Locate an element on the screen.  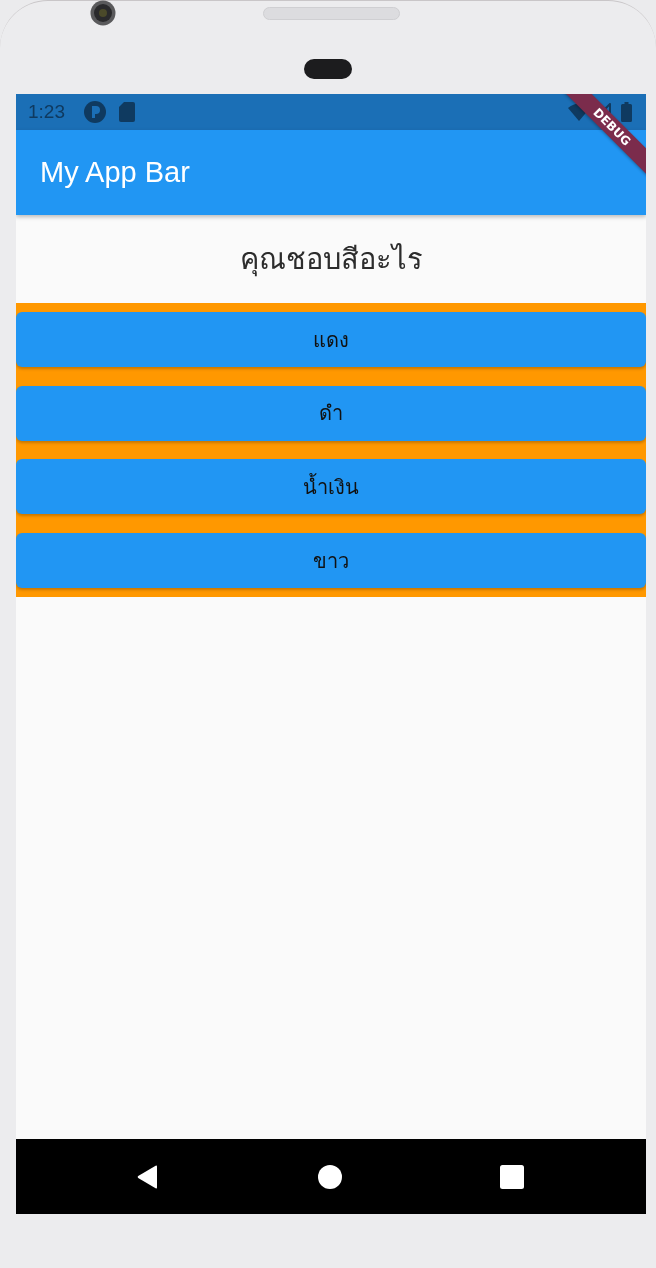
sd-card-icon is located at coordinates (127, 112).